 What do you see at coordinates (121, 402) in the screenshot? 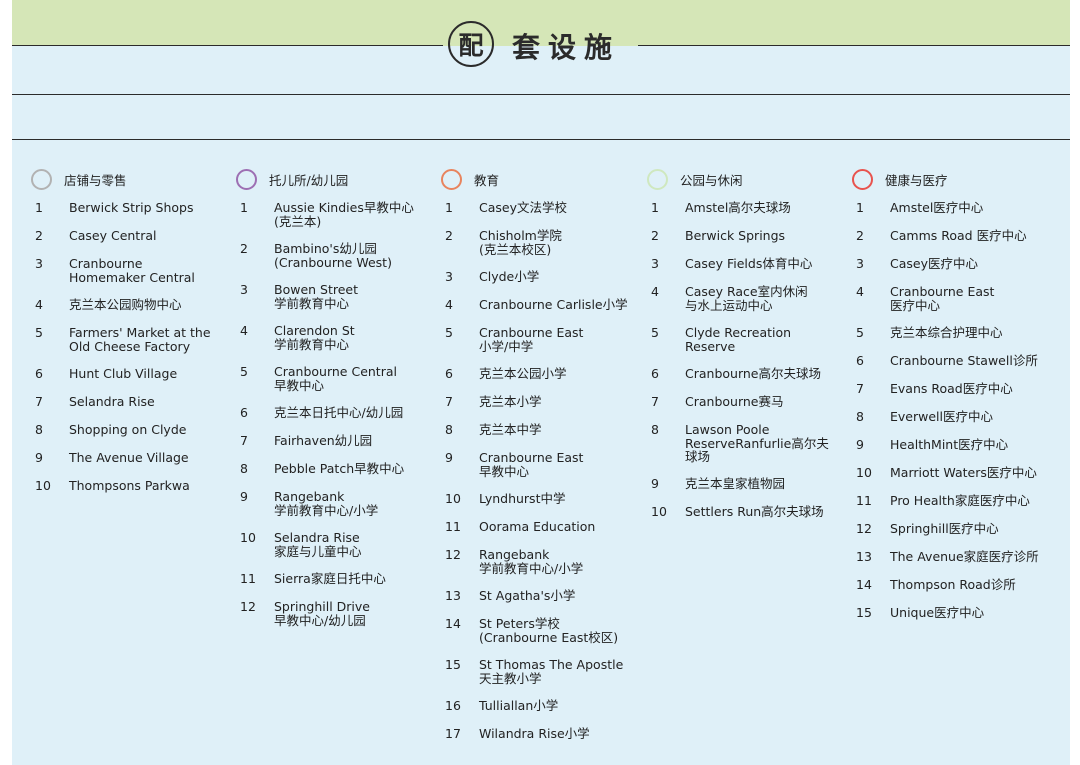
I see `list-item: 7 Selandra Rise` at bounding box center [121, 402].